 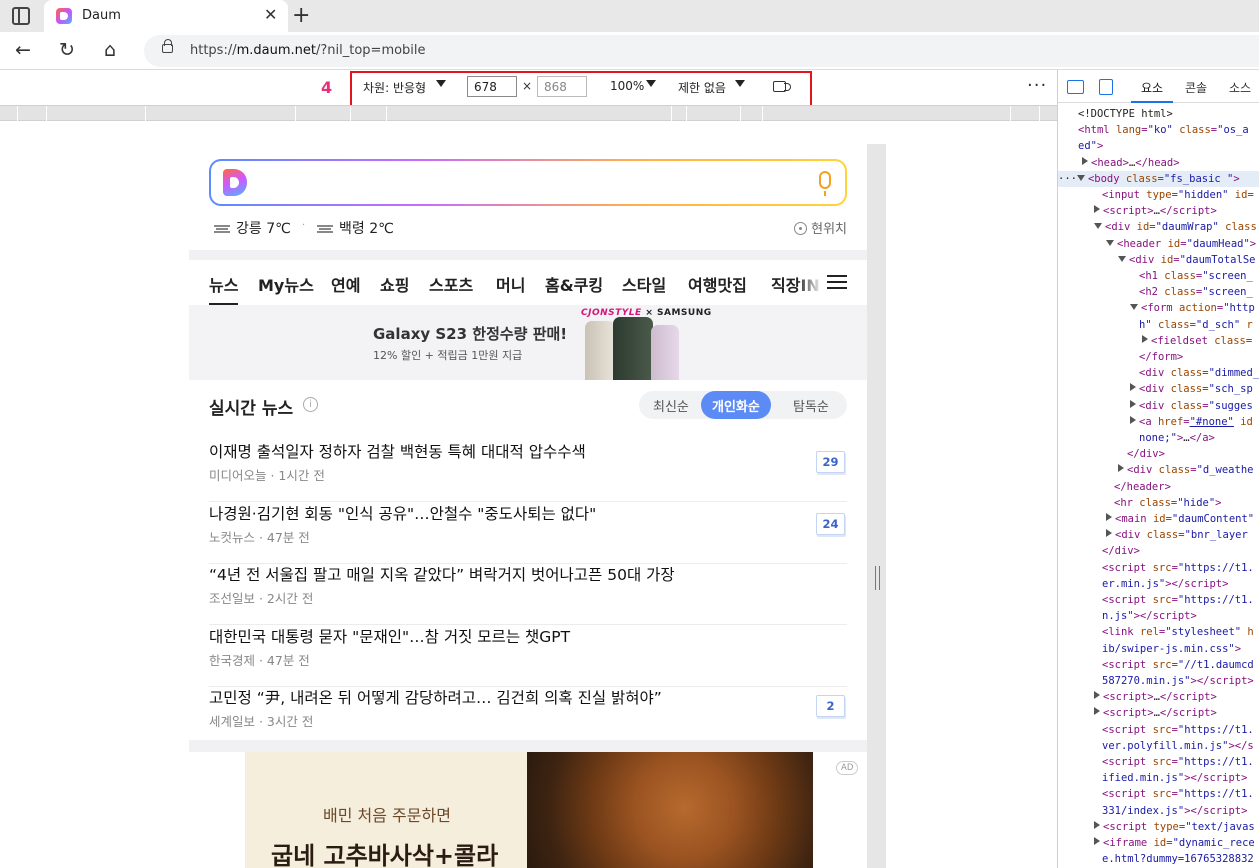 I want to click on news-meta: 한국경제 · 47분 전, so click(x=259, y=660).